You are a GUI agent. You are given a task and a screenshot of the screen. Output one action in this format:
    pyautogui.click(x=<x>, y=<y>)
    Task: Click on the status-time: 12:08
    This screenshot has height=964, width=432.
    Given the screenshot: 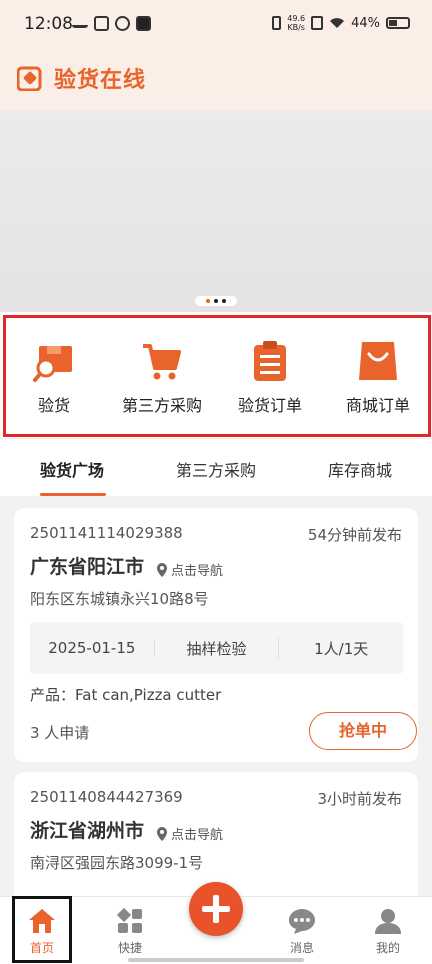 What is the action you would take?
    pyautogui.click(x=48, y=24)
    